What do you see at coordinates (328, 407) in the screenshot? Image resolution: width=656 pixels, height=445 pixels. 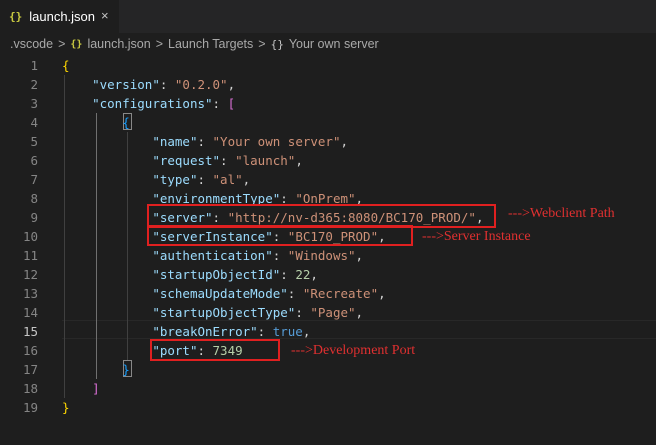 I see `code-line: 19 }` at bounding box center [328, 407].